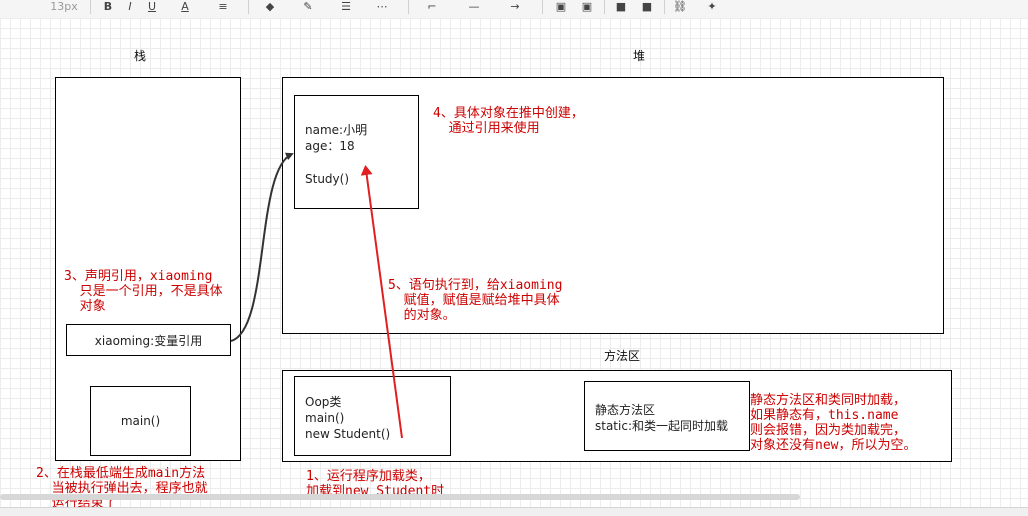  What do you see at coordinates (474, 7) in the screenshot?
I see `line-start-icon: —` at bounding box center [474, 7].